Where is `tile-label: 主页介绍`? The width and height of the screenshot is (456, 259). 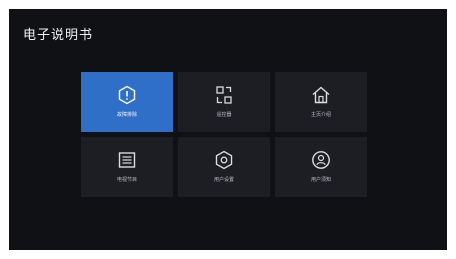
tile-label: 主页介绍 is located at coordinates (320, 115).